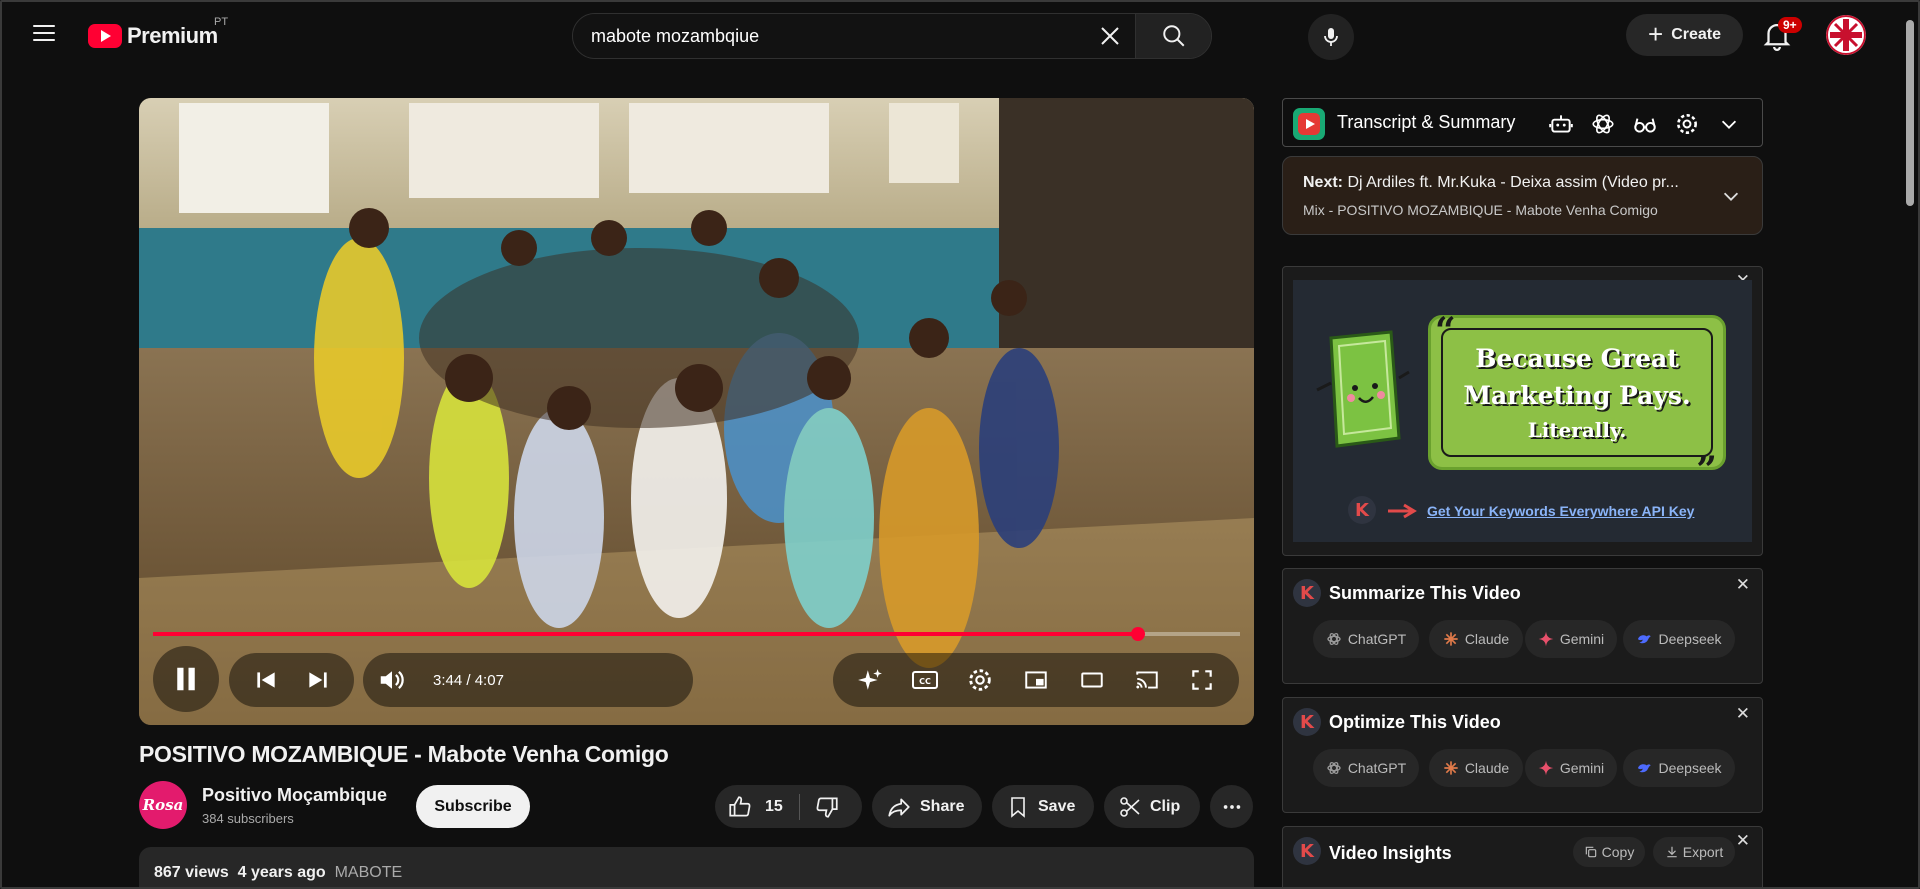  I want to click on like-count: 15, so click(774, 806).